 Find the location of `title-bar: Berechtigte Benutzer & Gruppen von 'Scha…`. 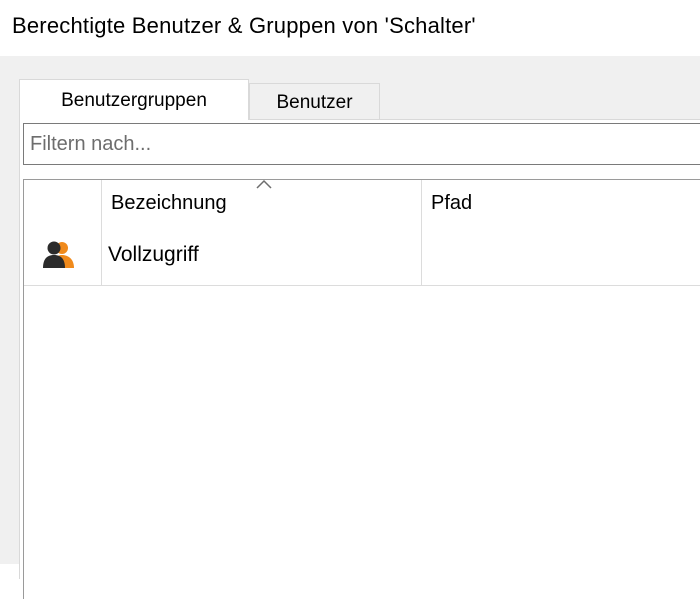

title-bar: Berechtigte Benutzer & Gruppen von 'Scha… is located at coordinates (350, 28).